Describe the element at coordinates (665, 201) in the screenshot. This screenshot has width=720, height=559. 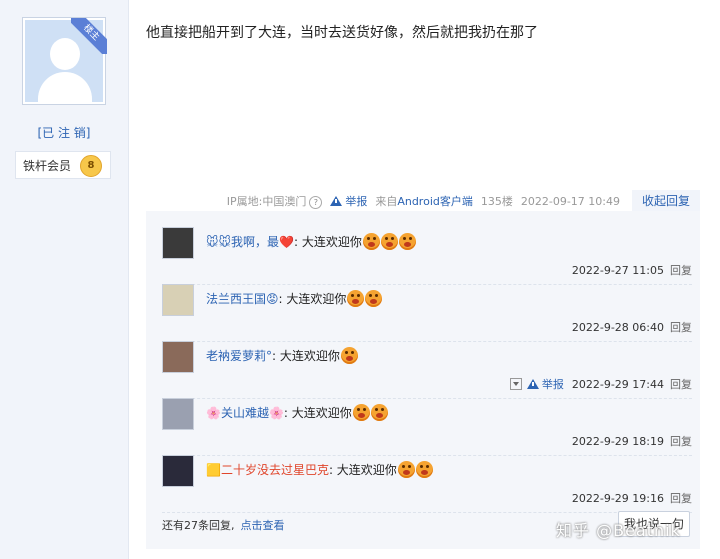
I see `collapse-replies-button: 收起回复` at that location.